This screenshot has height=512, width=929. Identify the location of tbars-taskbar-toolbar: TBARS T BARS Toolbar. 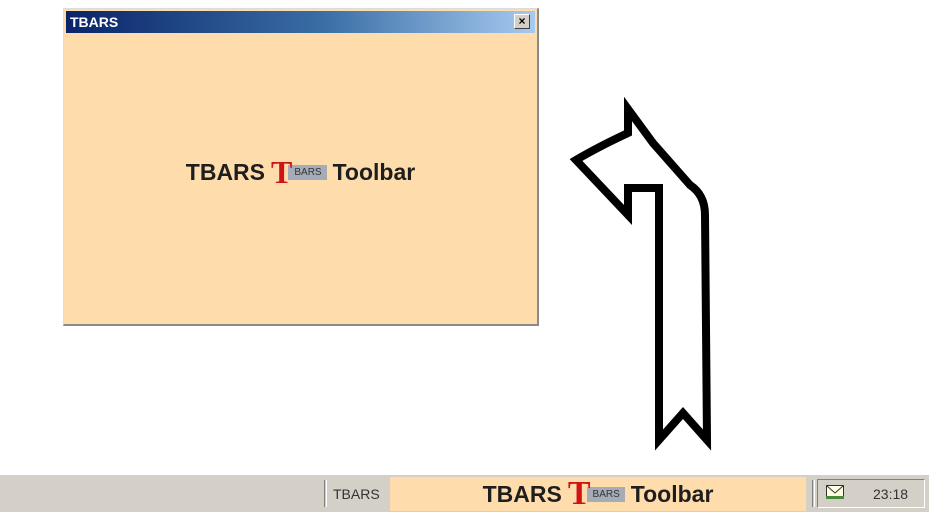
(598, 494).